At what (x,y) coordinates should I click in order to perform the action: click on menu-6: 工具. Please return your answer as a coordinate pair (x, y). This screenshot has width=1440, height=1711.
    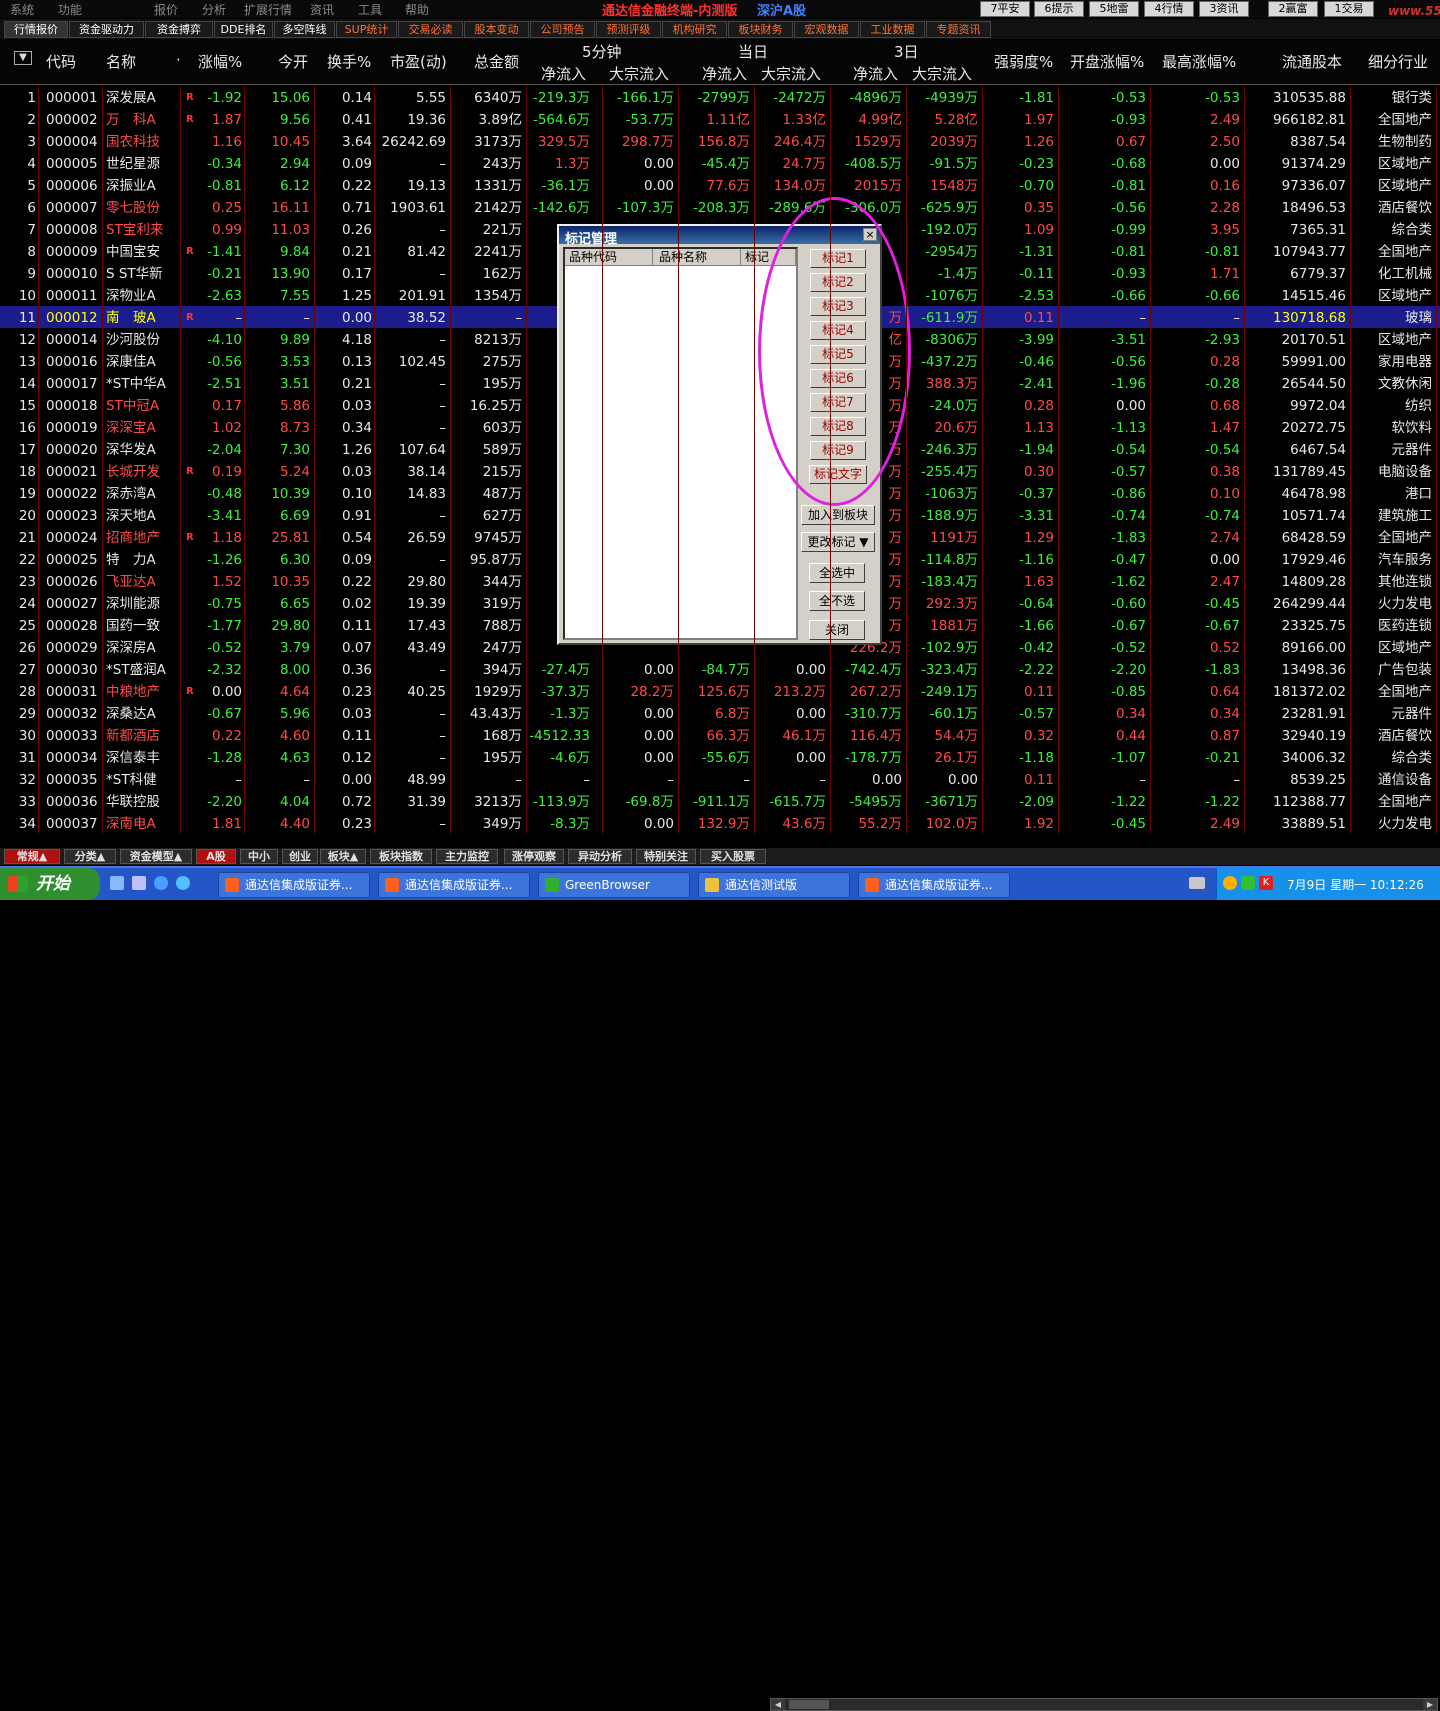
    Looking at the image, I should click on (370, 9).